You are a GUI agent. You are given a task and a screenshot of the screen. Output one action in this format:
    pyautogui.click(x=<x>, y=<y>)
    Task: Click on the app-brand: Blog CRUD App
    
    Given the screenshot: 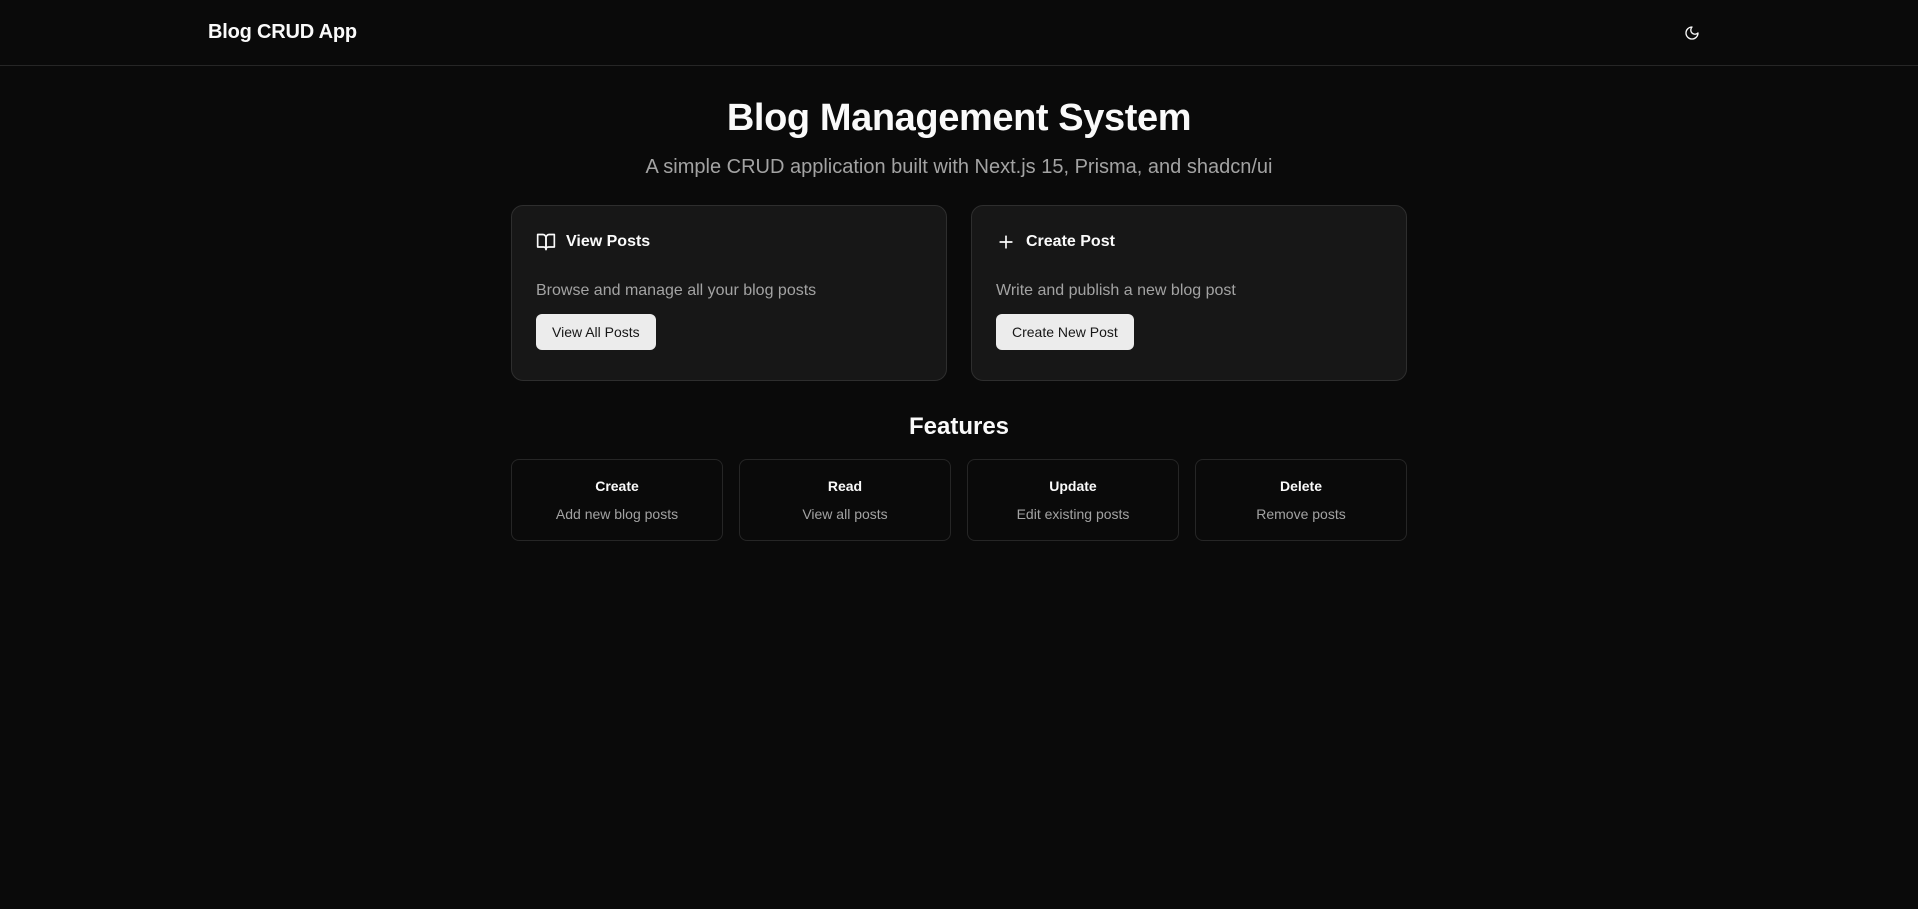 What is the action you would take?
    pyautogui.click(x=282, y=32)
    